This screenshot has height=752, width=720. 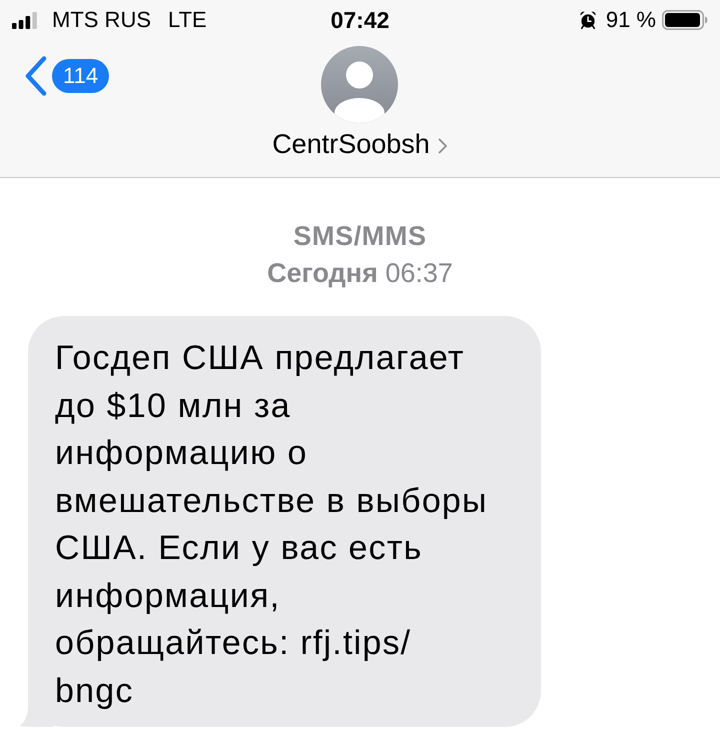 What do you see at coordinates (443, 146) in the screenshot?
I see `chevron-right-icon` at bounding box center [443, 146].